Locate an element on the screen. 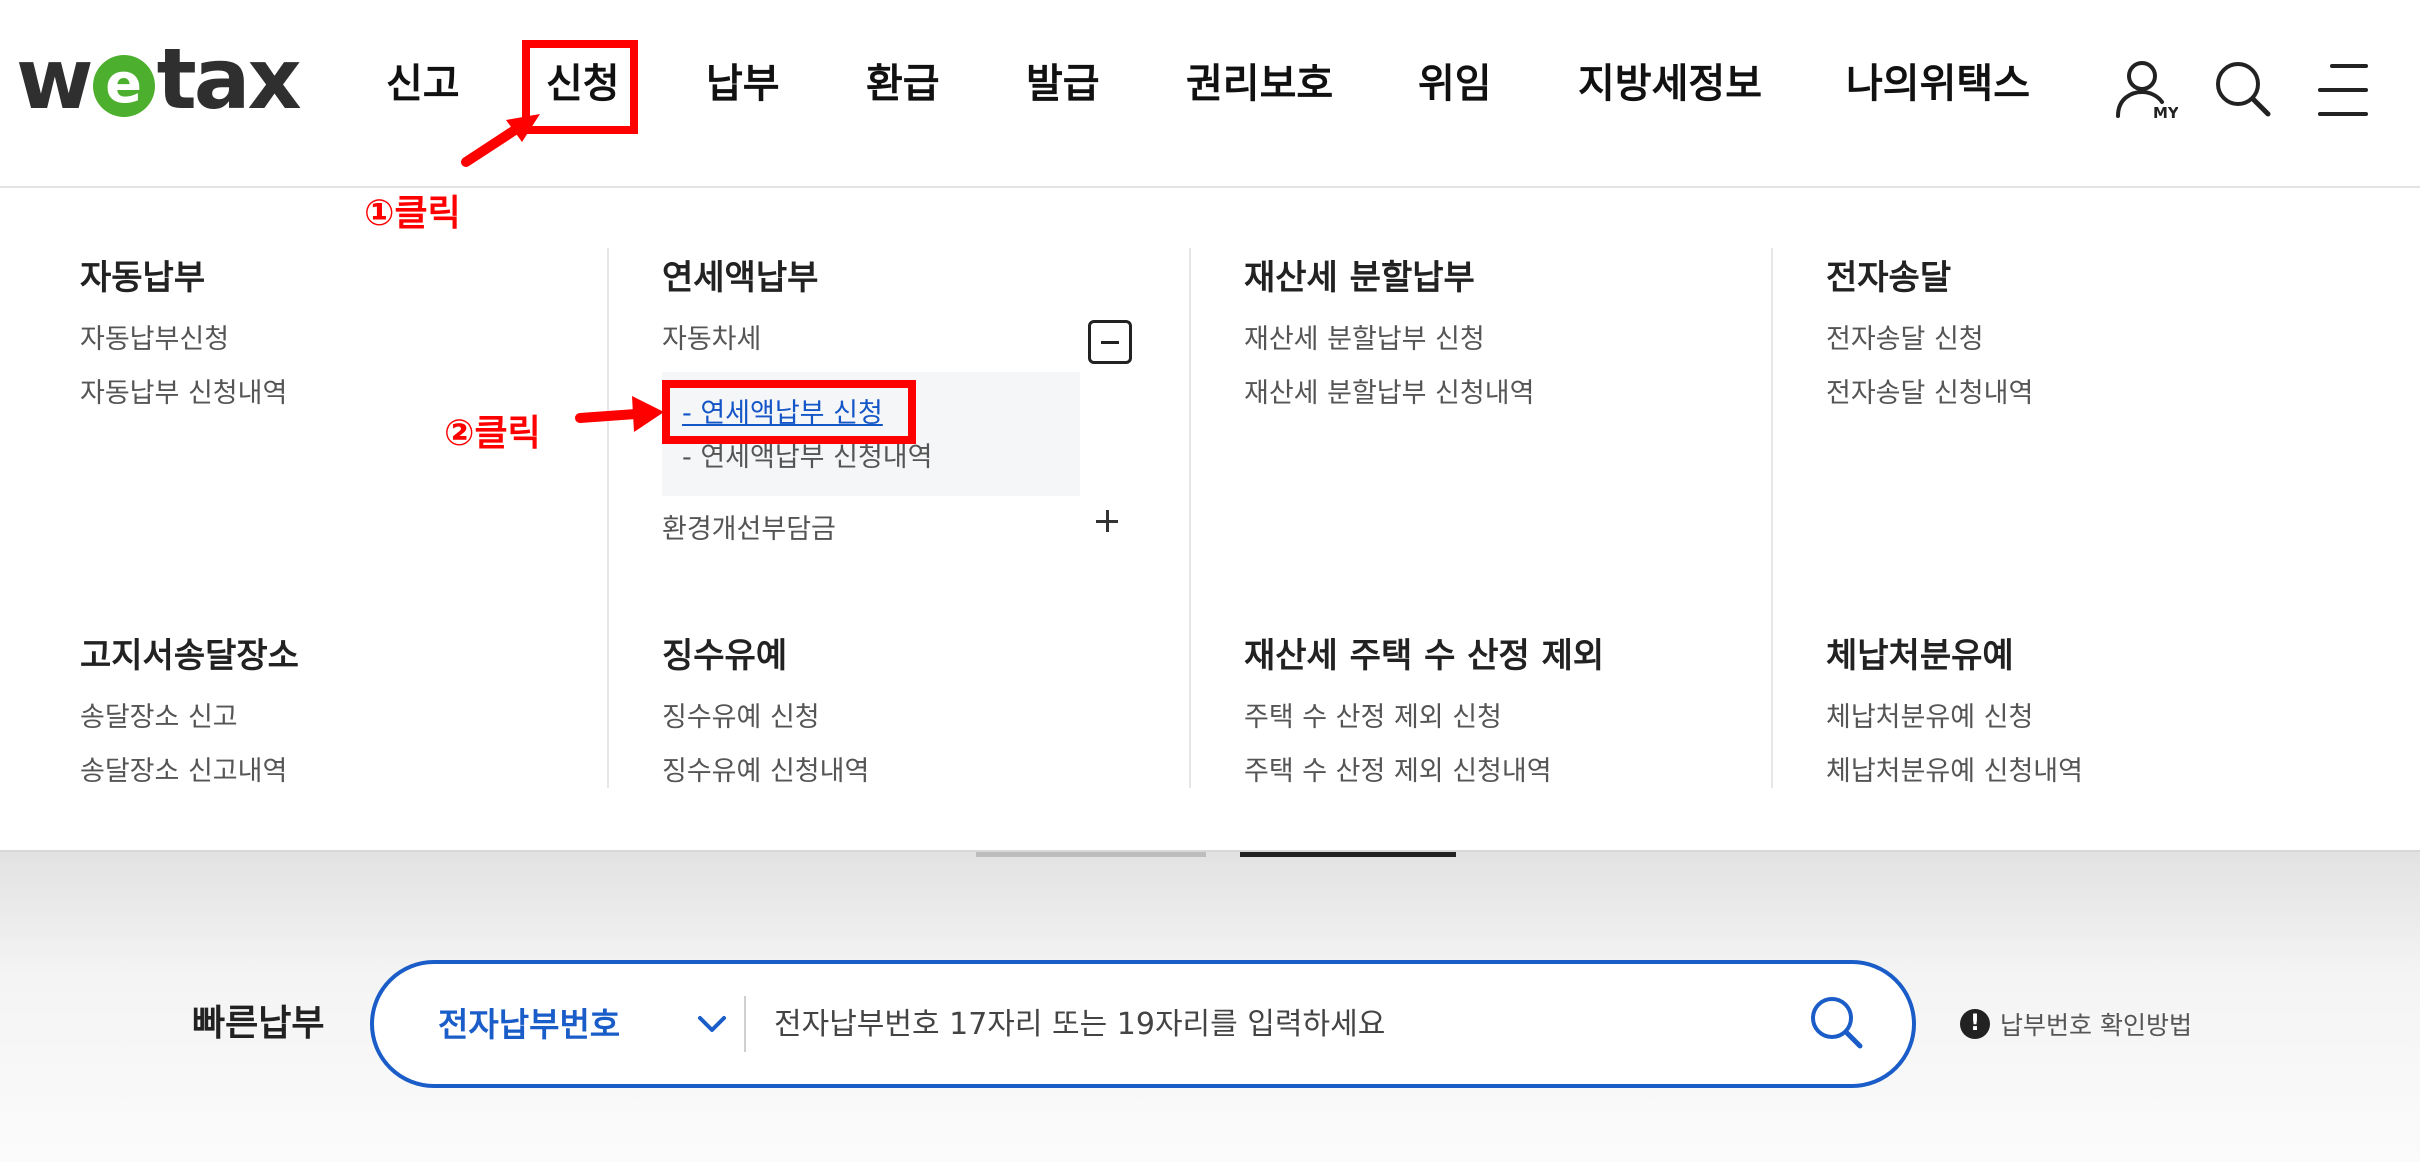 The image size is (2420, 1162). expand-env-charge-icon is located at coordinates (1110, 522).